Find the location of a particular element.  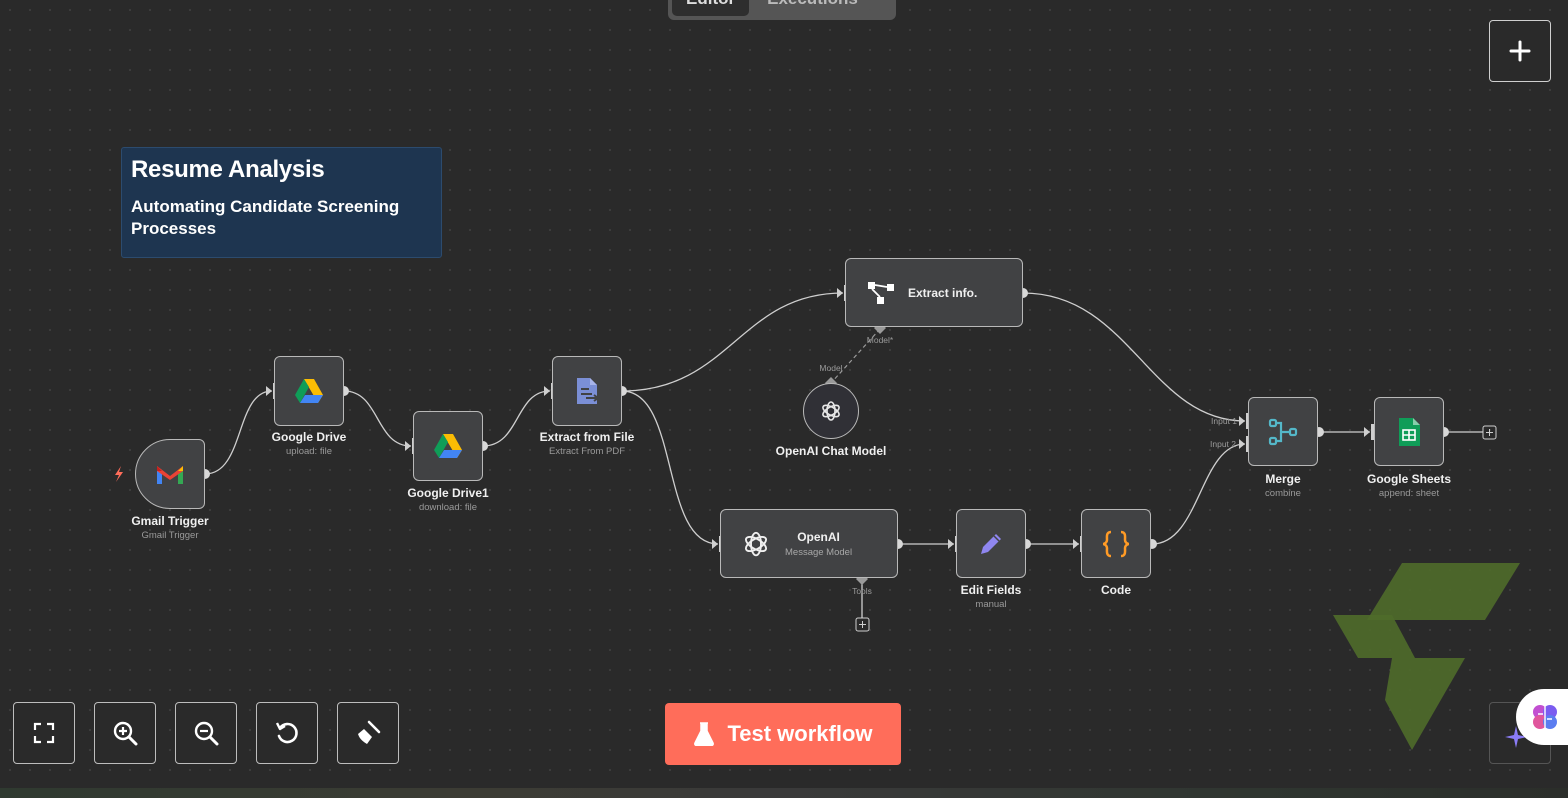

tidy-up-button is located at coordinates (368, 733).